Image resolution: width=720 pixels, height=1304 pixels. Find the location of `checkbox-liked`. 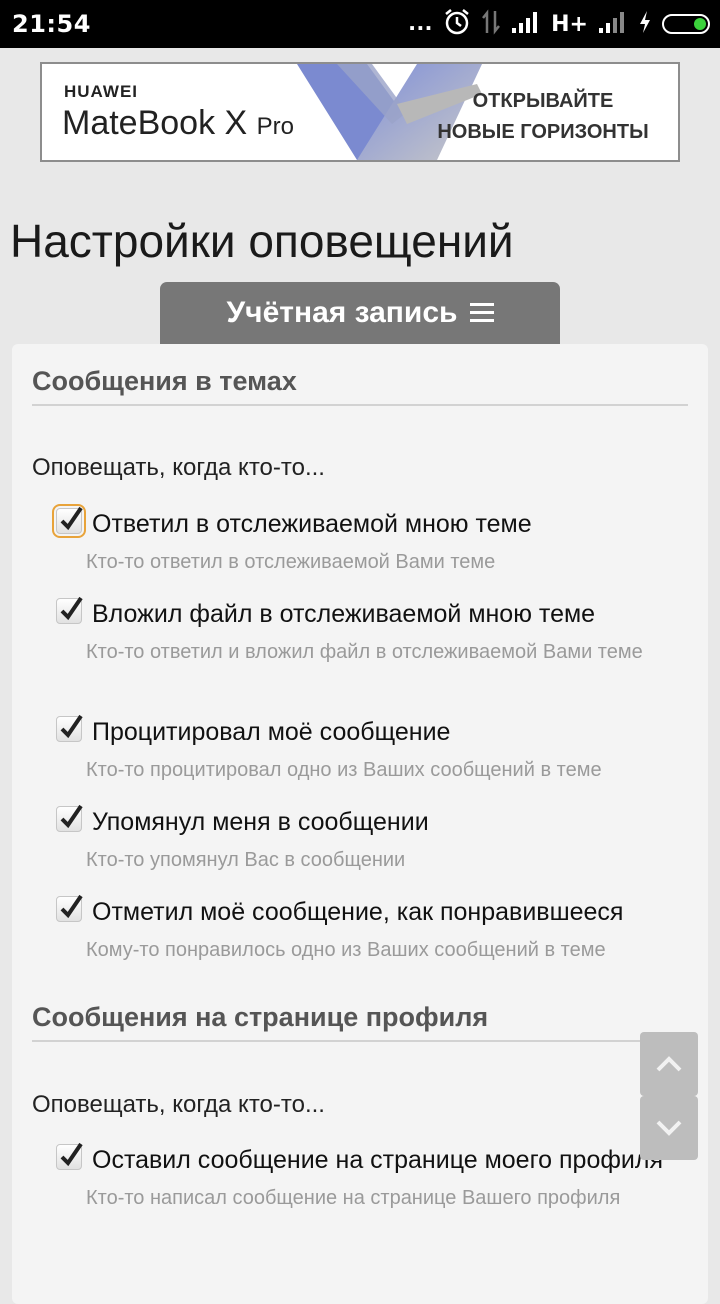

checkbox-liked is located at coordinates (69, 908).